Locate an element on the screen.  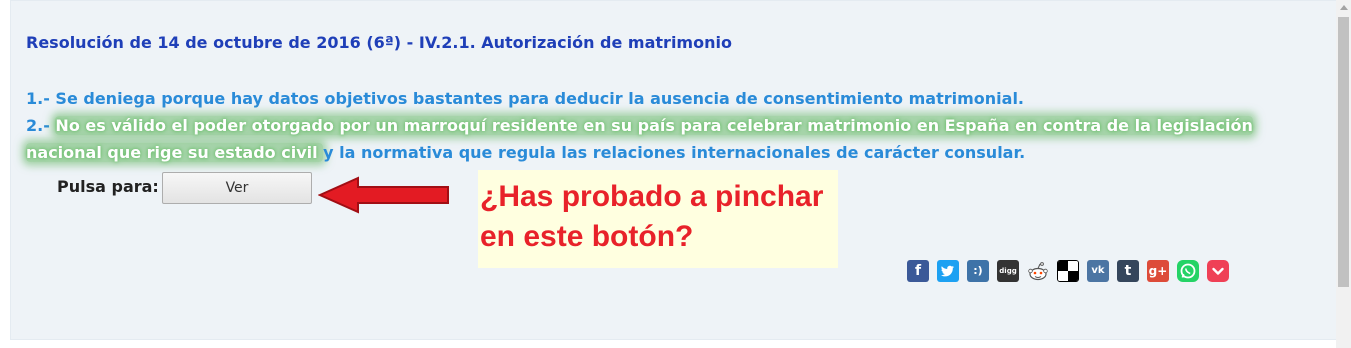
facebook-icon: f is located at coordinates (918, 271).